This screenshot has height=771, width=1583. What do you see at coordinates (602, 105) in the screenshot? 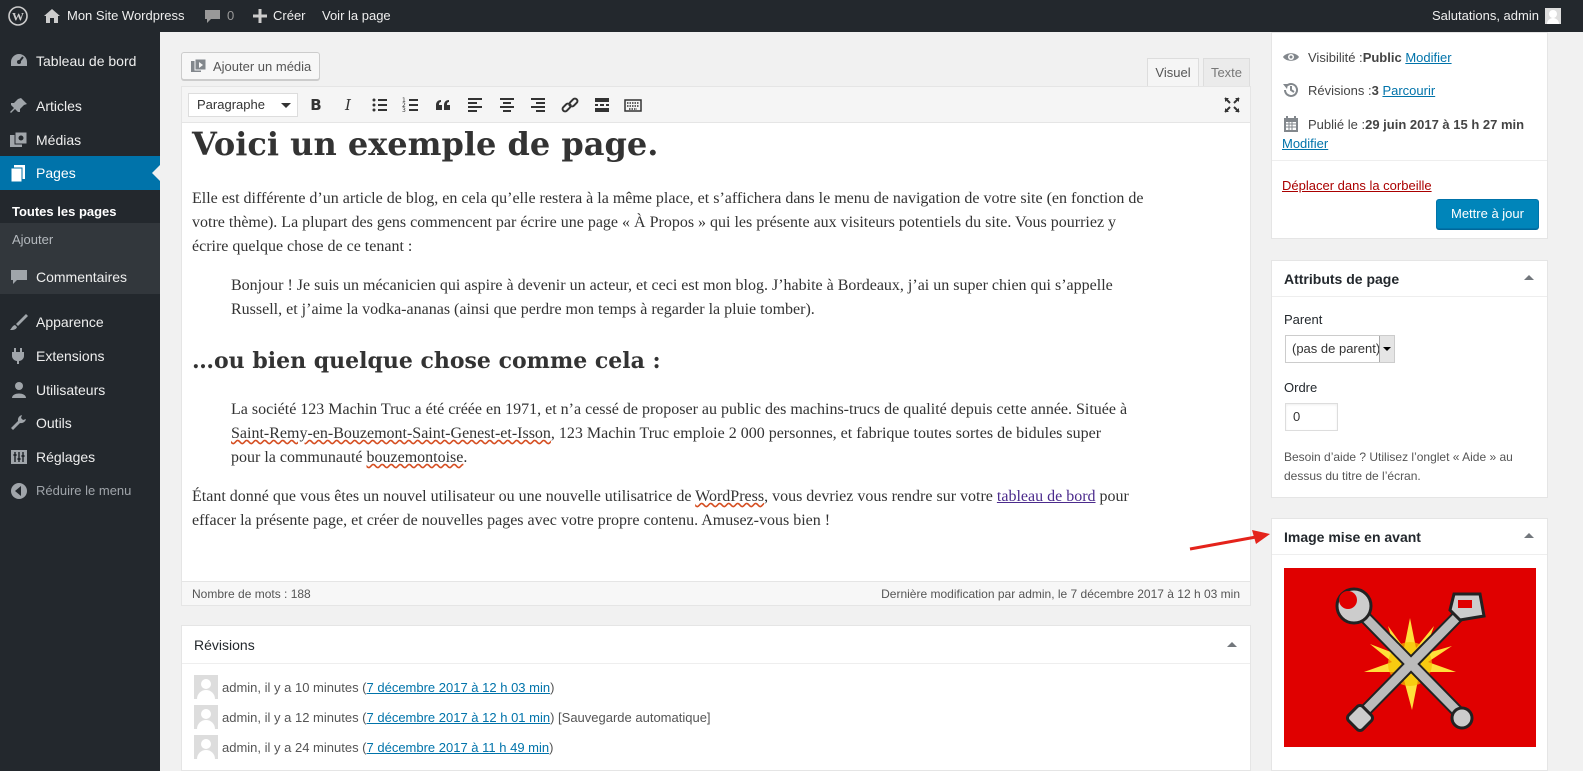
I see `read-more-button` at bounding box center [602, 105].